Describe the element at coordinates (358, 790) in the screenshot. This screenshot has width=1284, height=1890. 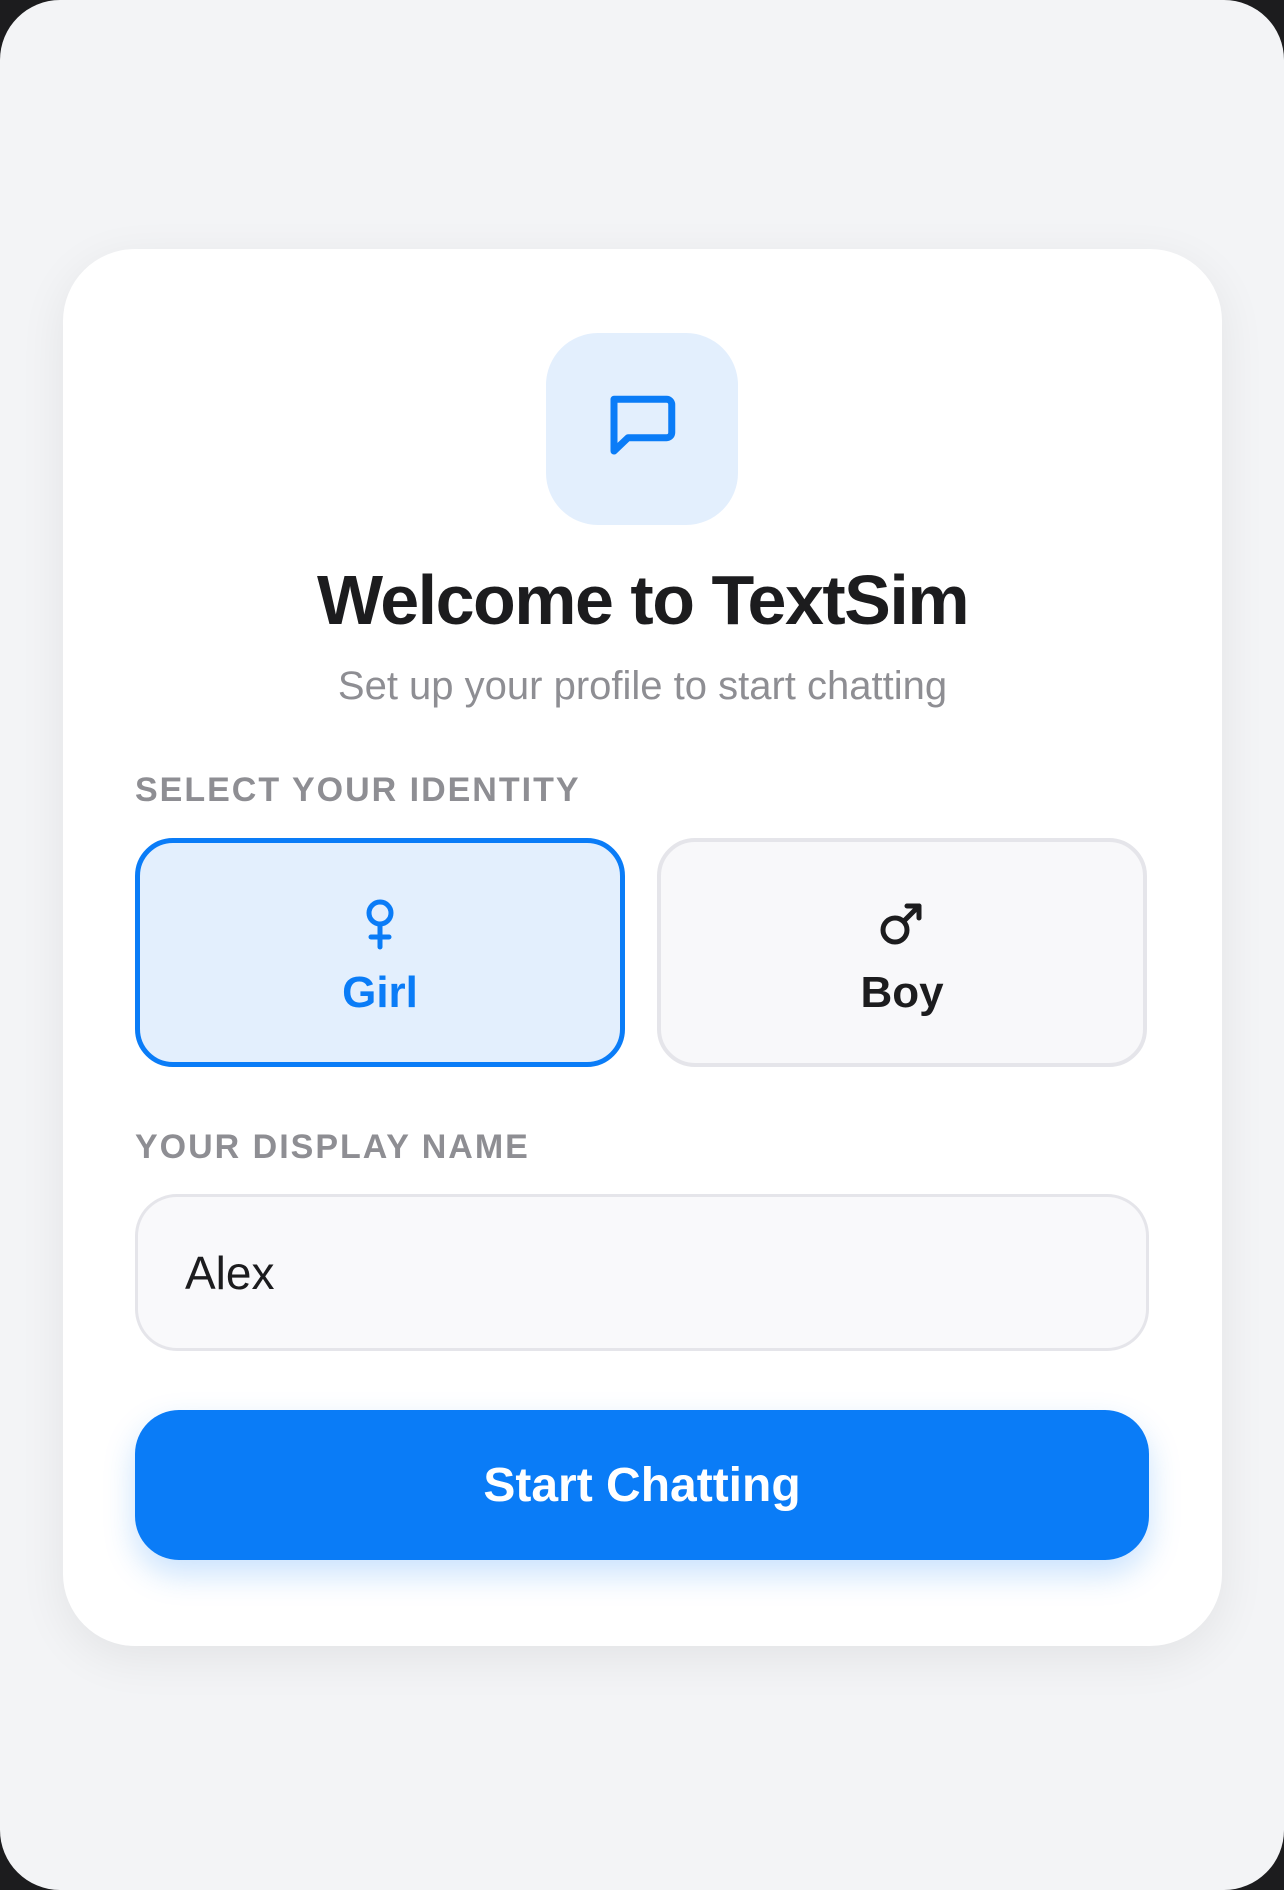
I see `identity-section-label: SELECT YOUR IDENTITY` at that location.